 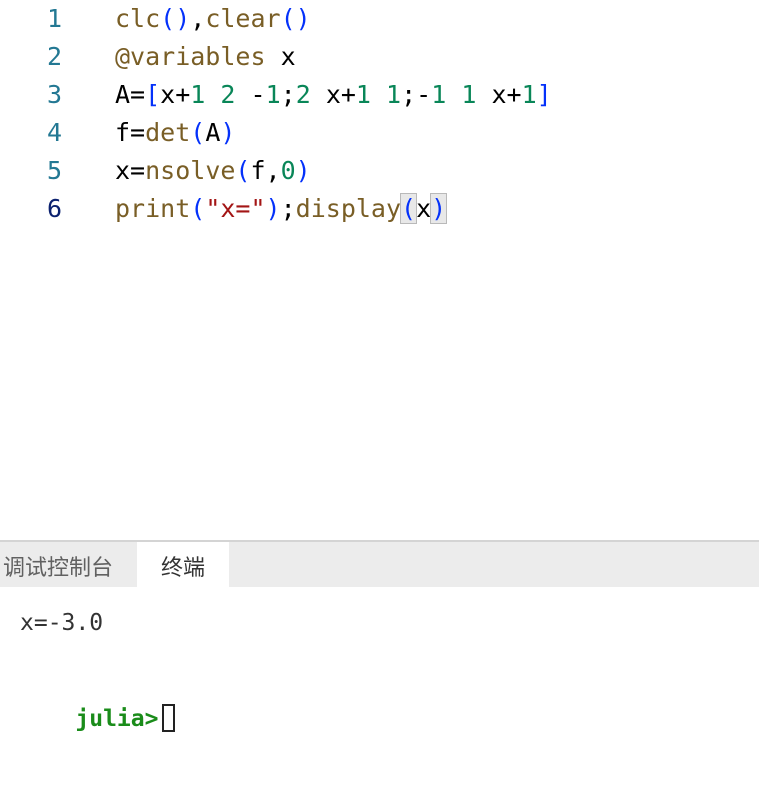 I want to click on tab-debug-console: 调试控制台, so click(x=68, y=564).